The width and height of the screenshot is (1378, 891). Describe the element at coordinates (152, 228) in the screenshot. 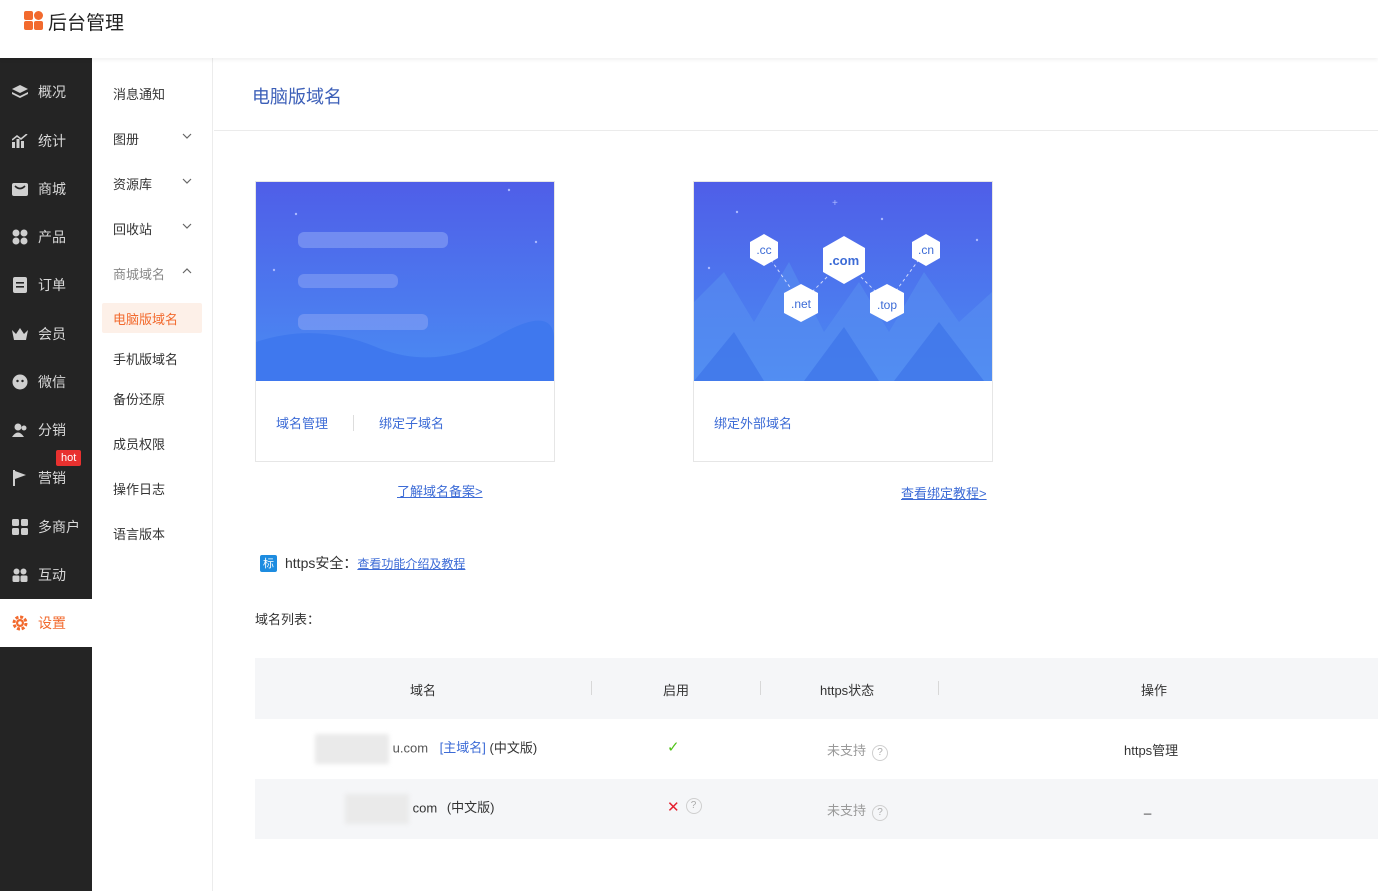

I see `subnav-item-recycle-bin: 回收站` at that location.